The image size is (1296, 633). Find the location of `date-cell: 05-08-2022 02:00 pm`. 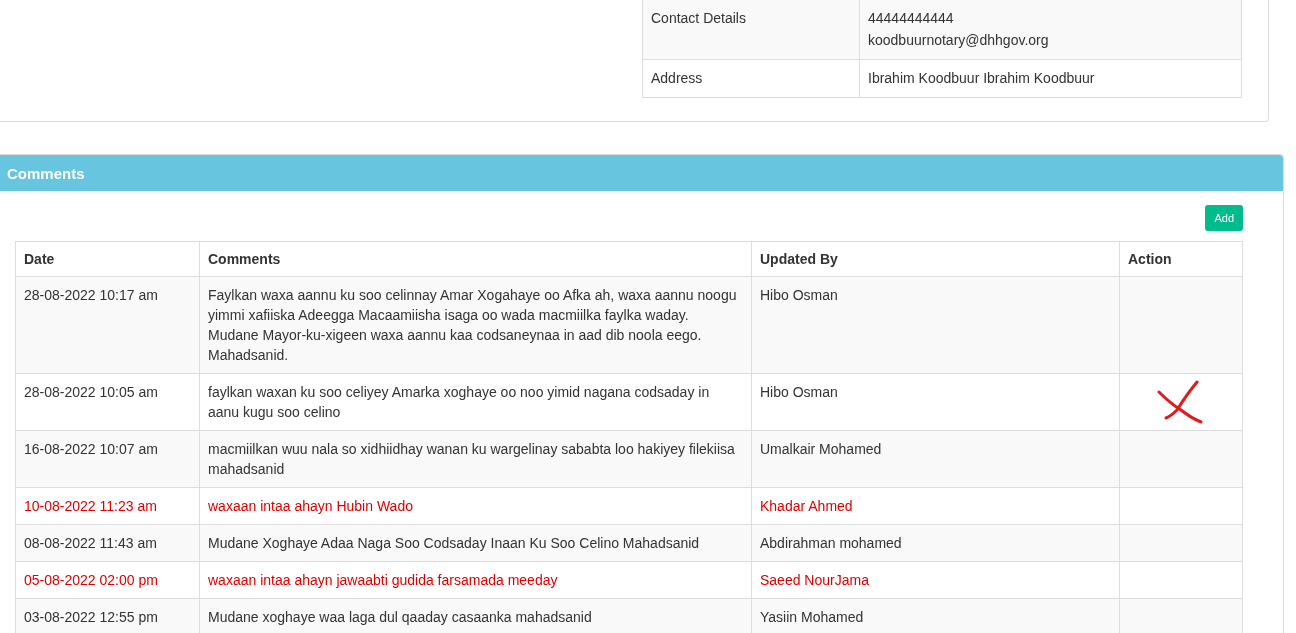

date-cell: 05-08-2022 02:00 pm is located at coordinates (107, 580).